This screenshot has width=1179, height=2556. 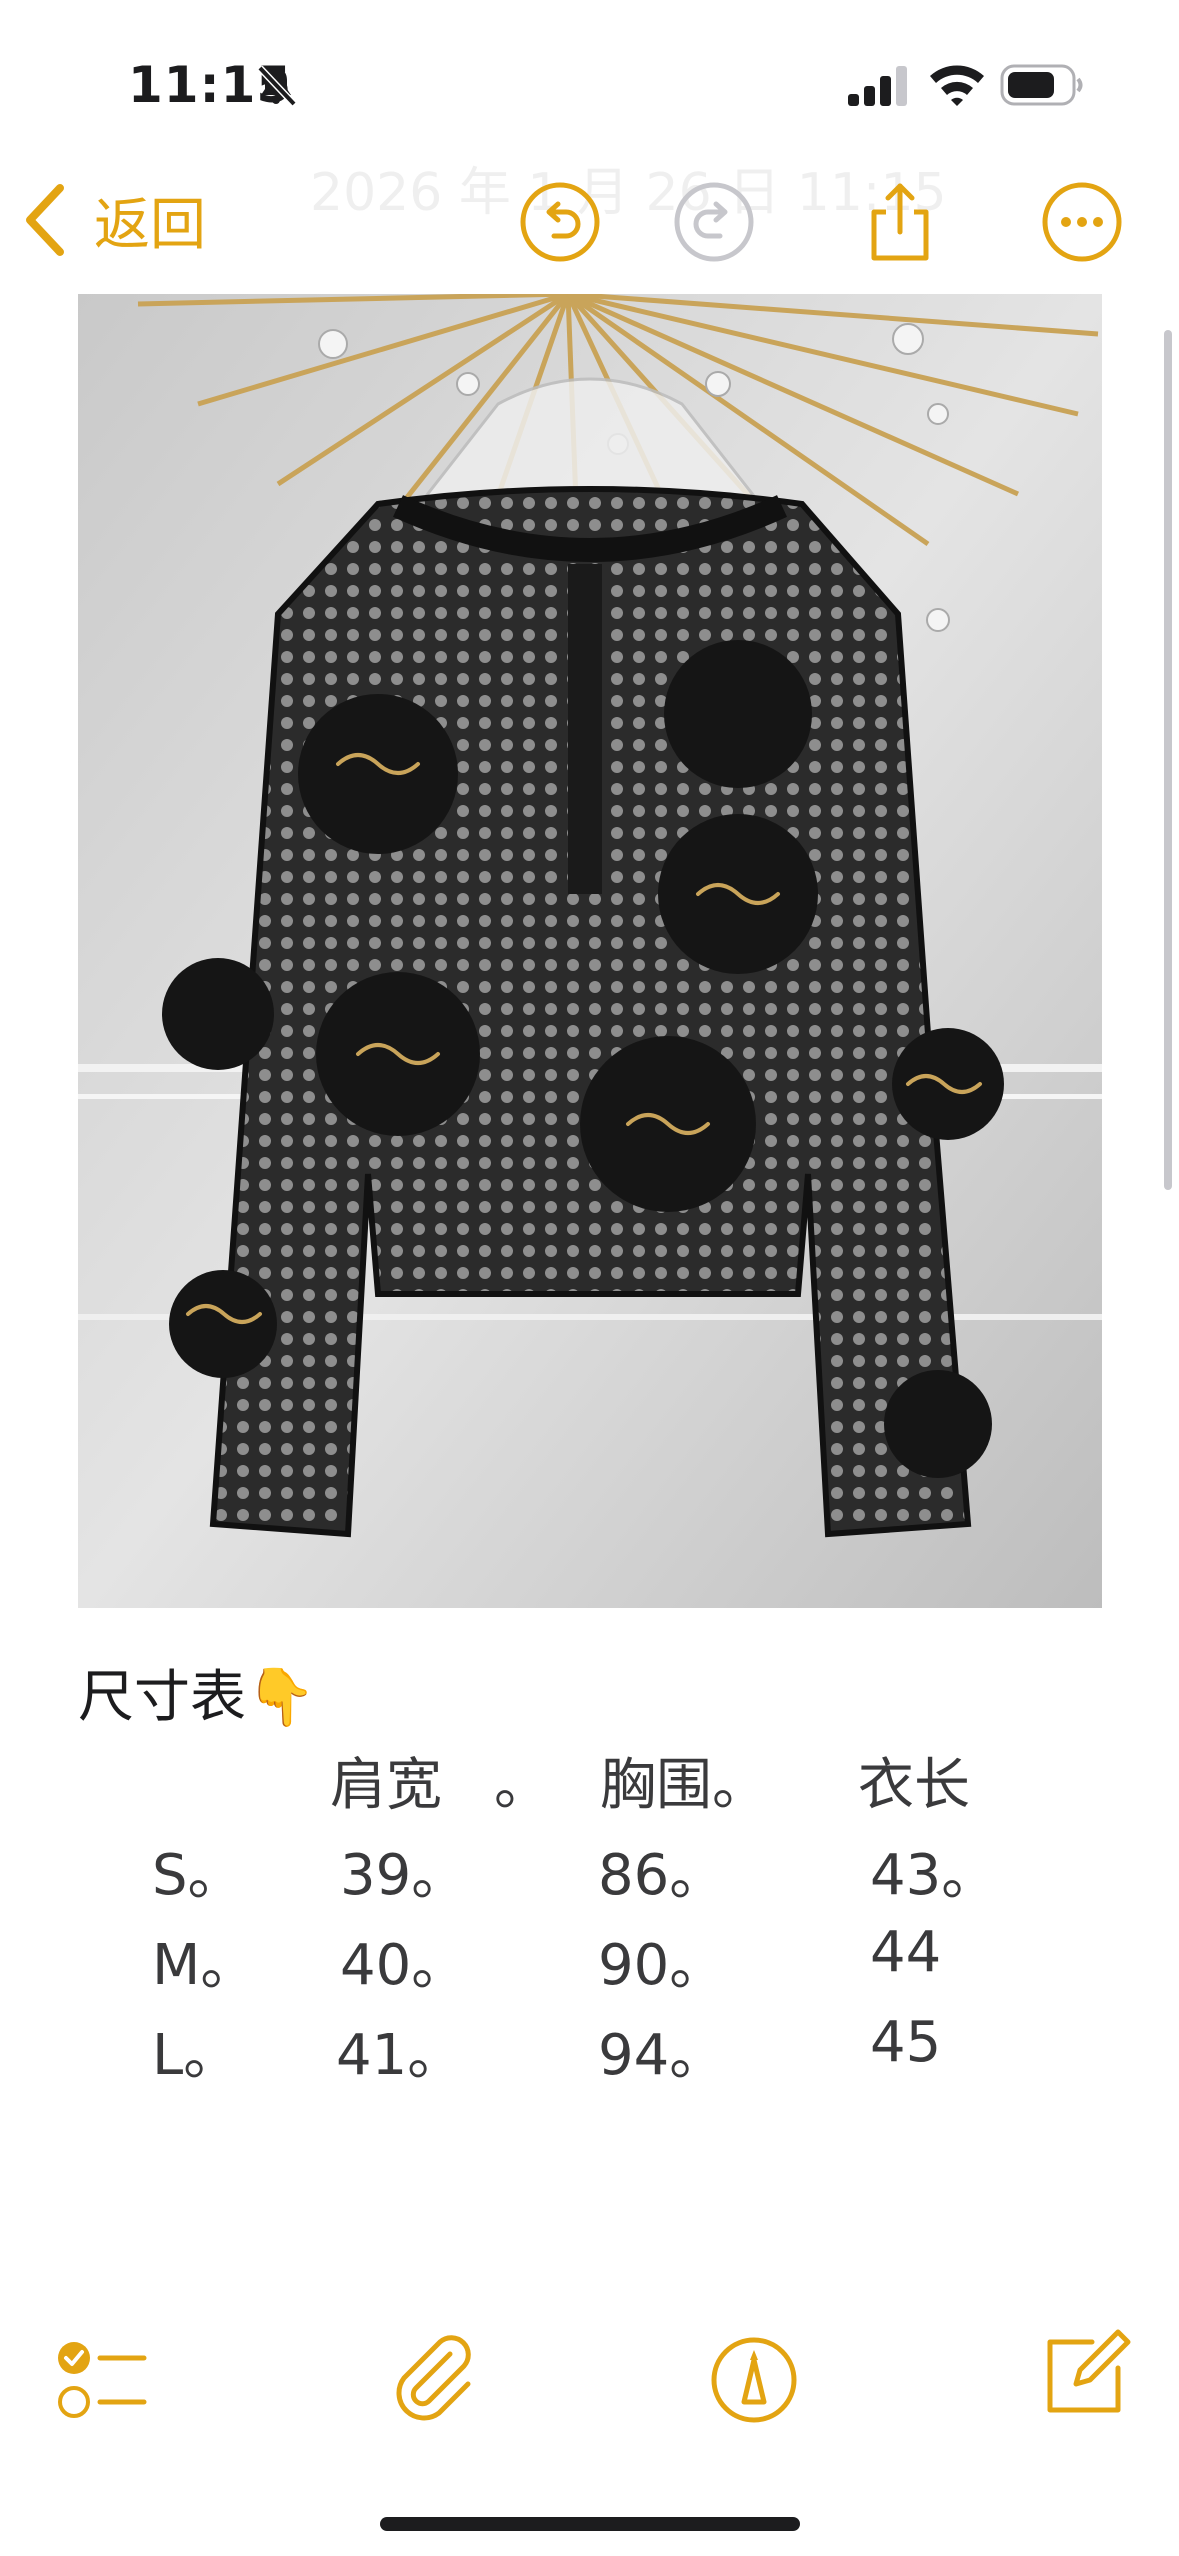 I want to click on size-chart-title: 尺寸表👇, so click(x=197, y=1697).